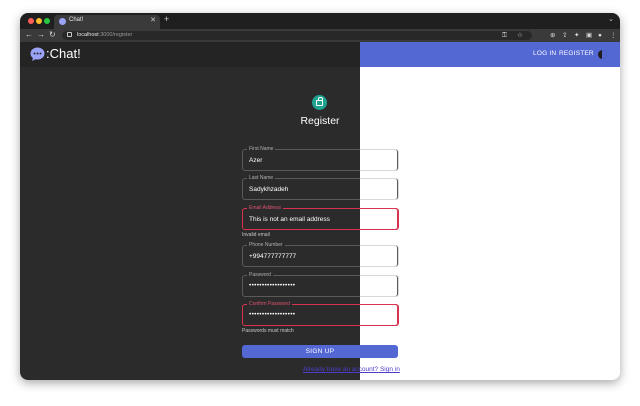 This screenshot has height=406, width=640. I want to click on field-label: Confirm Password, so click(269, 304).